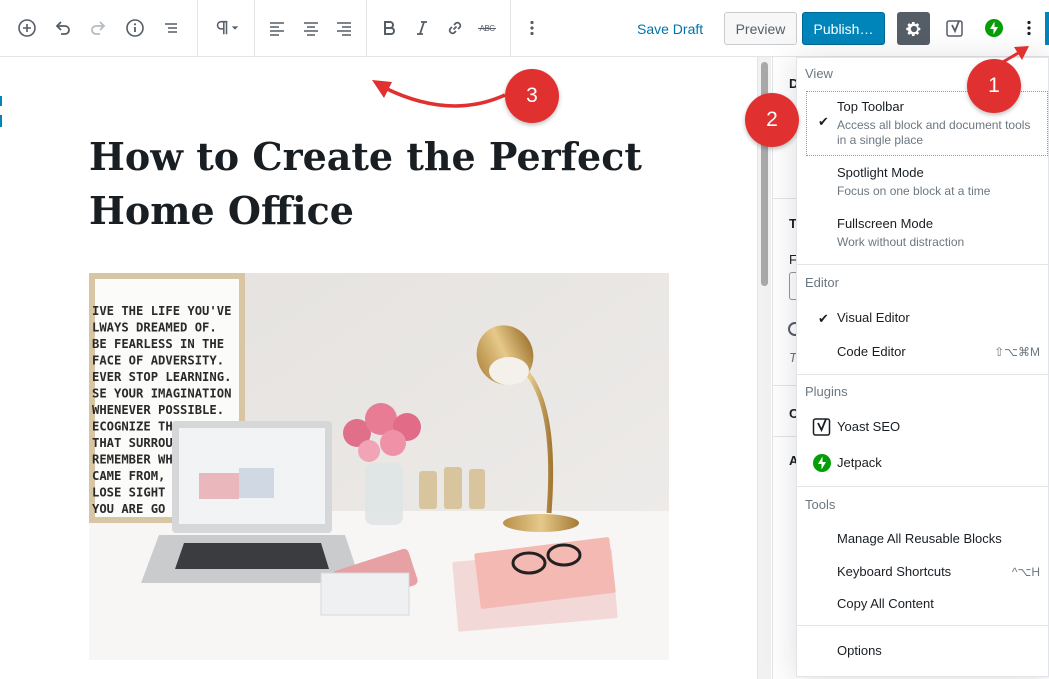 Image resolution: width=1049 pixels, height=679 pixels. Describe the element at coordinates (161, 394) in the screenshot. I see `poster-line: SE YOUR IMAGINATION` at that location.